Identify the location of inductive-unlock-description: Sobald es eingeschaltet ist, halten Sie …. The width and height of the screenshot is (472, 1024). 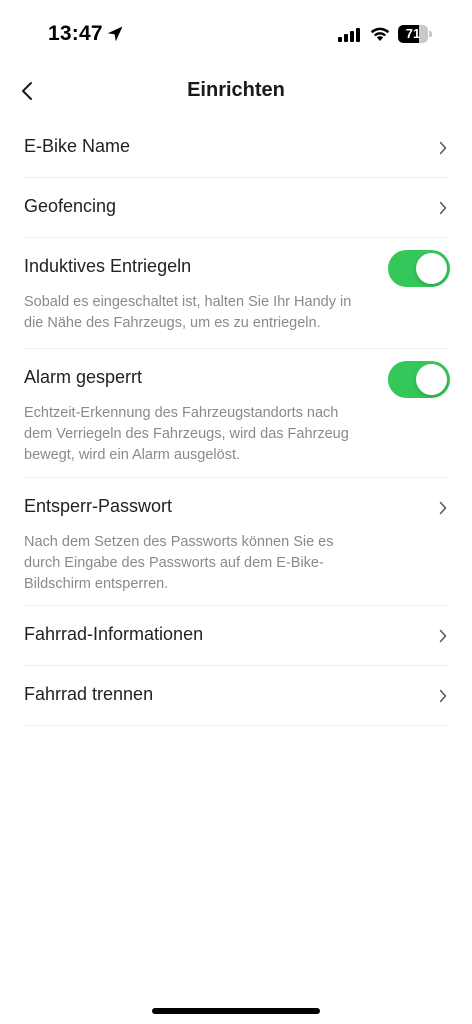
(214, 313).